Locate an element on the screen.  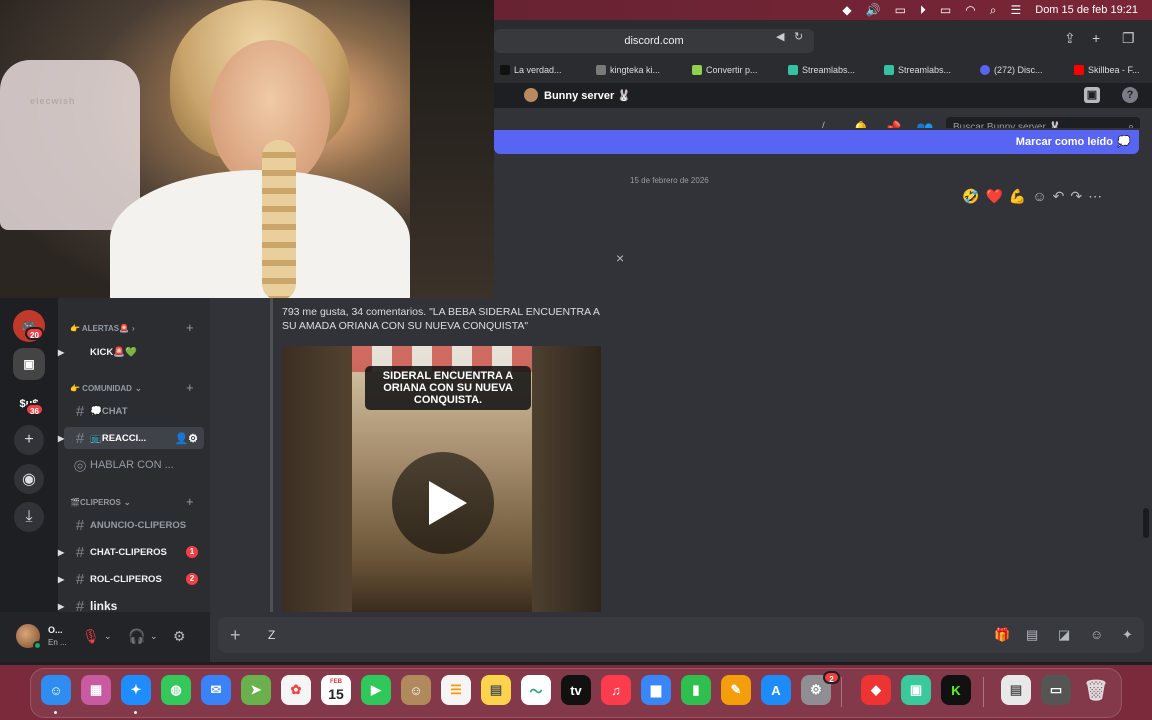
calendar-icon: FEB 15 is located at coordinates (336, 690).